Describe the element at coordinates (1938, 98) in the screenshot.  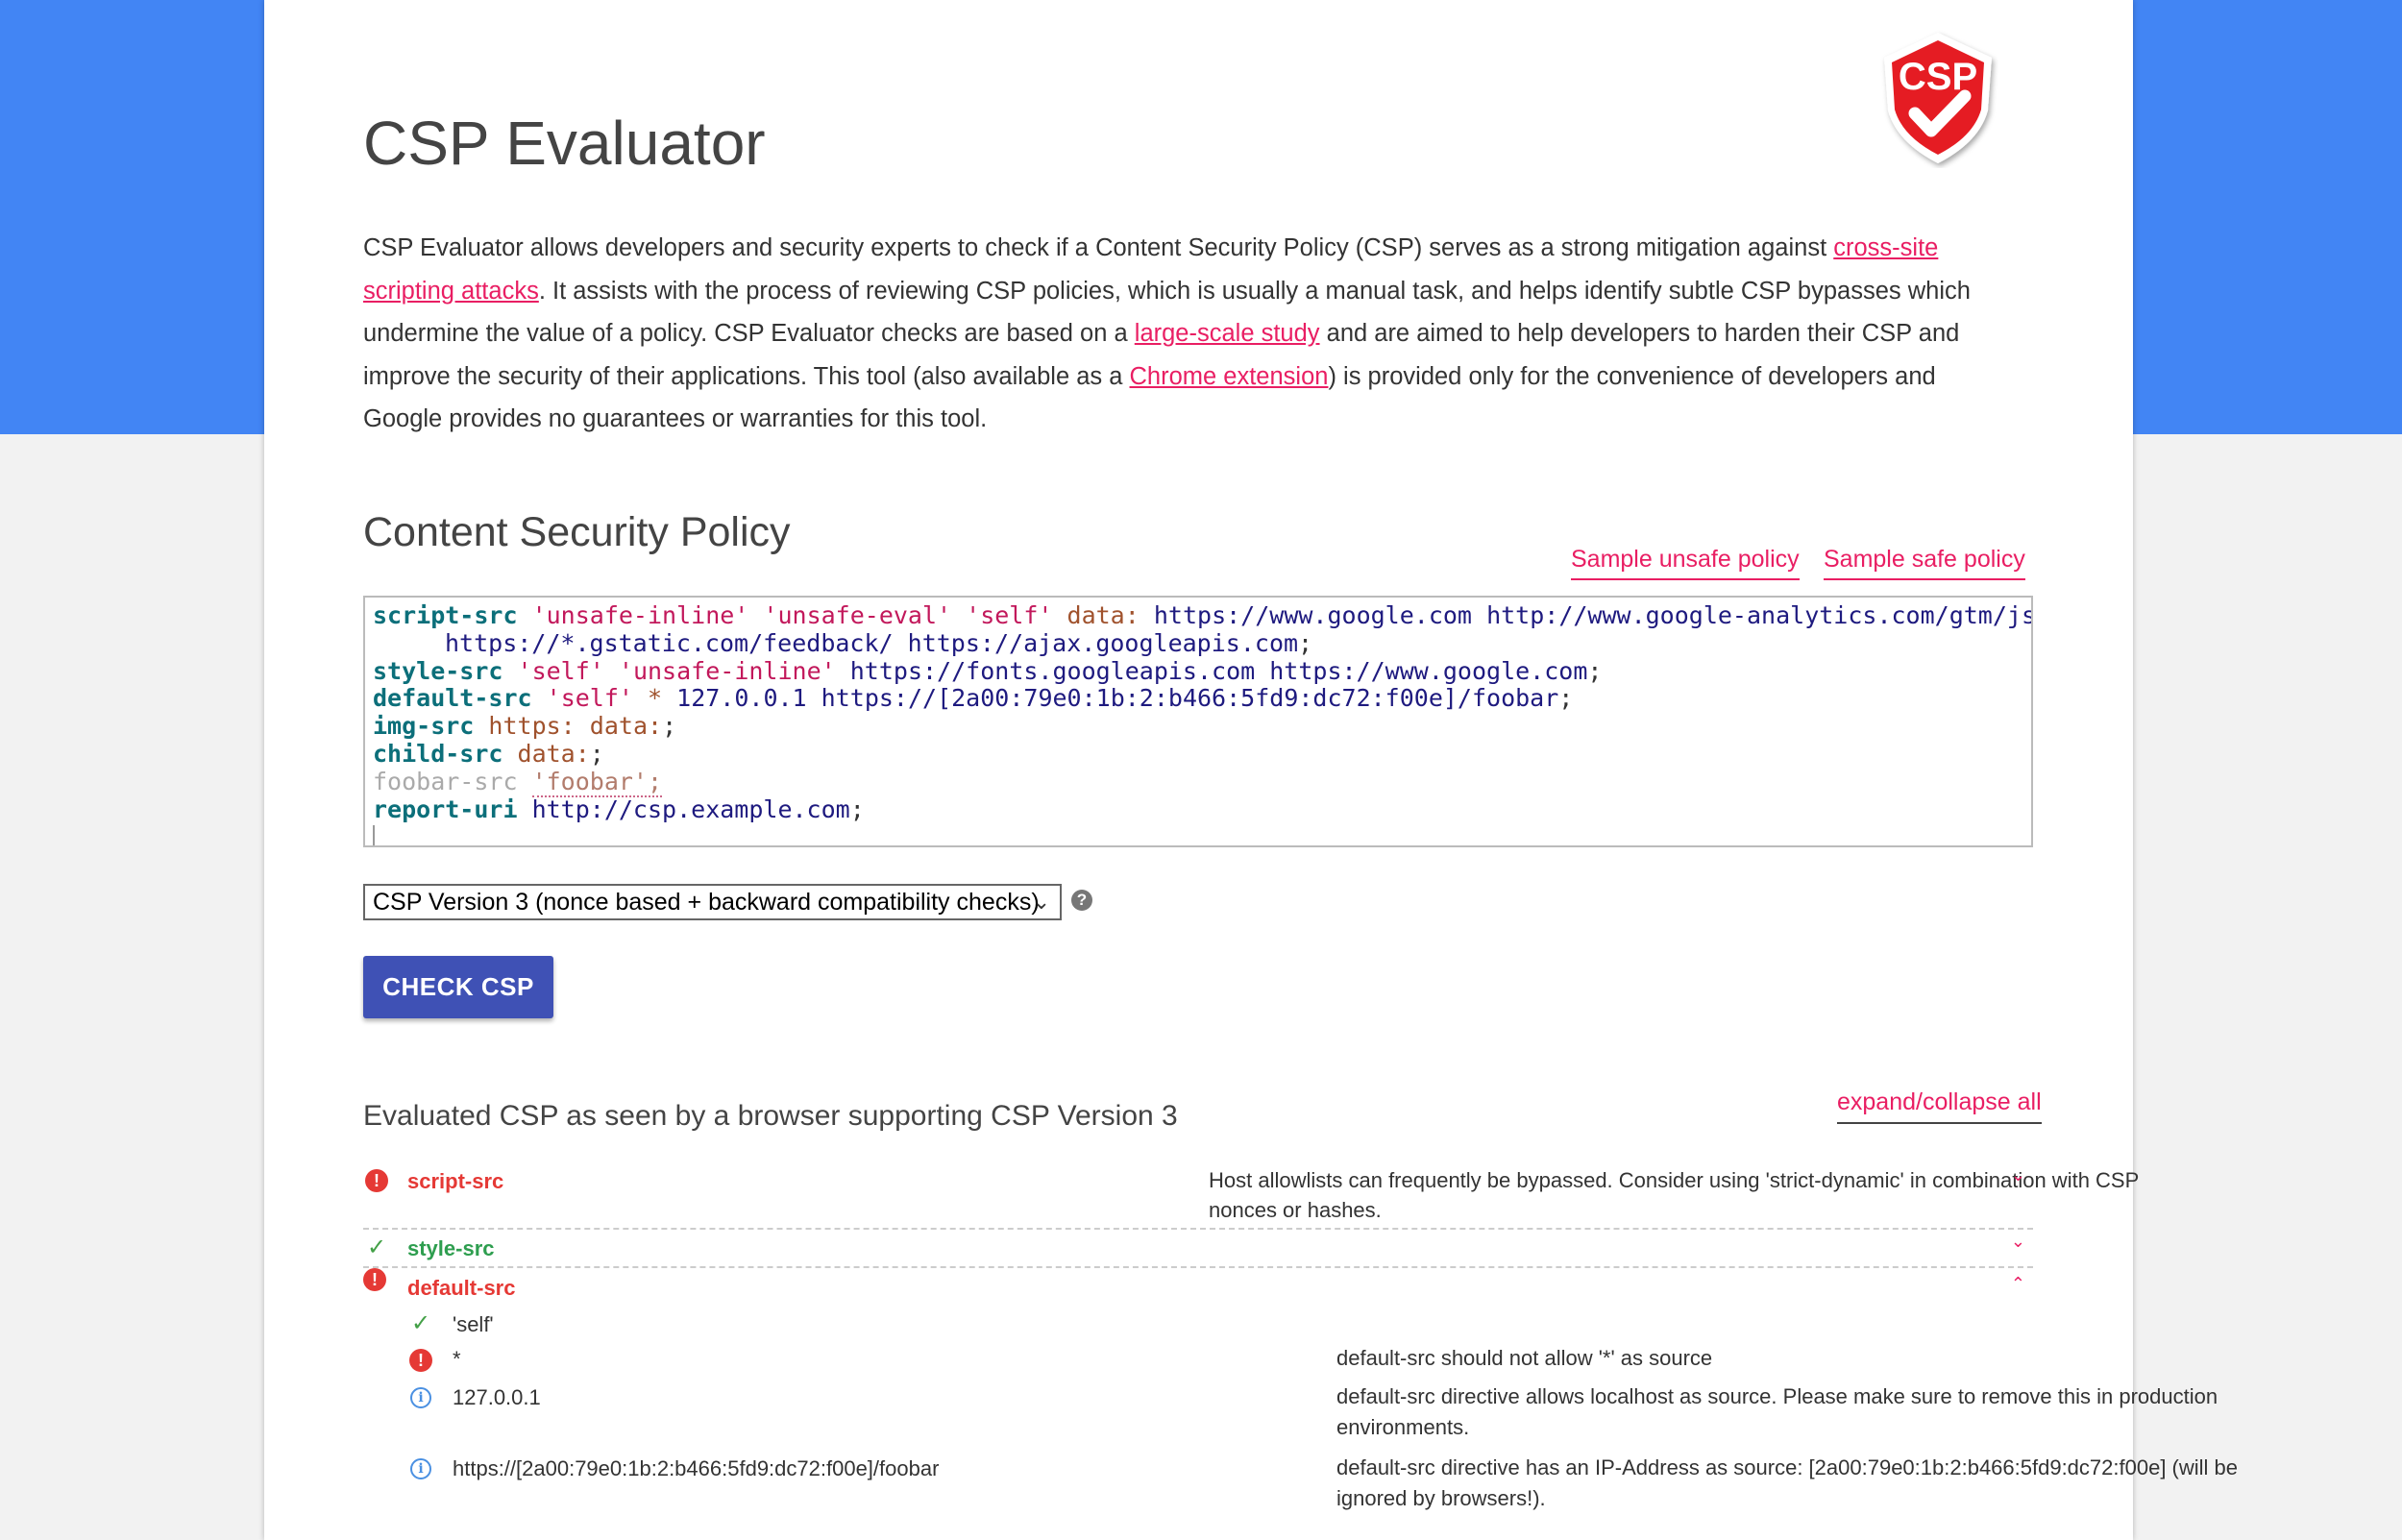
I see `csp-shield-logo: CSP` at that location.